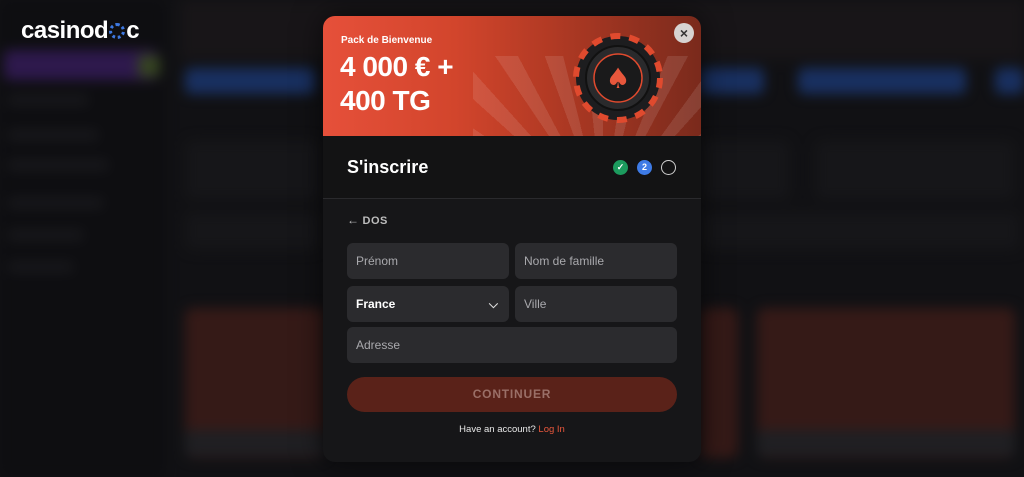  What do you see at coordinates (551, 429) in the screenshot?
I see `login-link: Log In` at bounding box center [551, 429].